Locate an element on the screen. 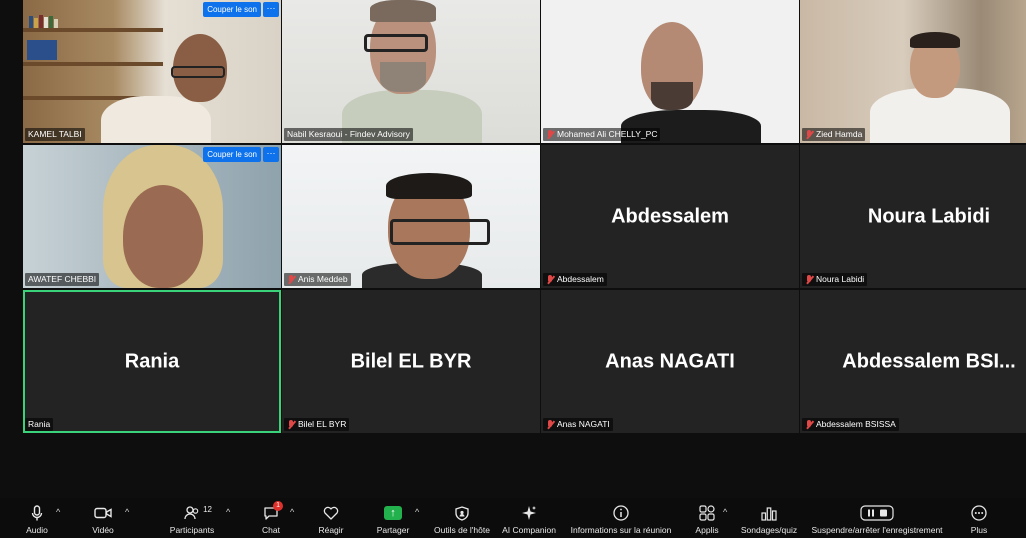 This screenshot has height=538, width=1026. meeting-info-button: Informations sur la réunion is located at coordinates (621, 518).